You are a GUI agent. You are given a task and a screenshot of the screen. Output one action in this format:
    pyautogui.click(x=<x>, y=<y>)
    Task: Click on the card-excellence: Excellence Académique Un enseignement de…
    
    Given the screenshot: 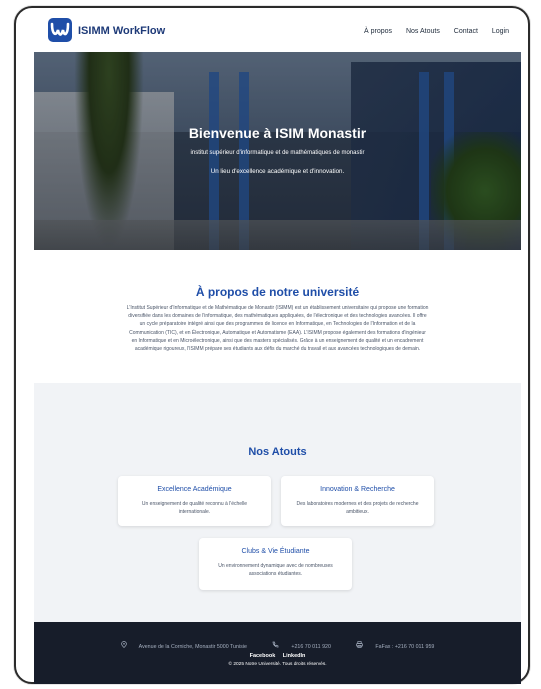 What is the action you would take?
    pyautogui.click(x=194, y=501)
    